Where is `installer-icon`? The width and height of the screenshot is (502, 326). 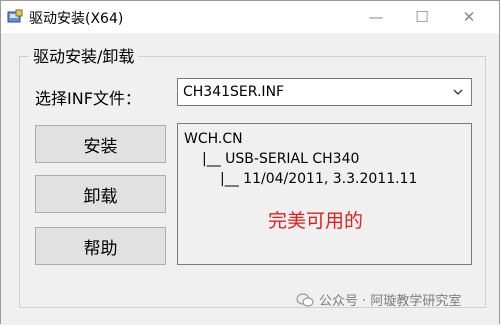
installer-icon is located at coordinates (15, 16).